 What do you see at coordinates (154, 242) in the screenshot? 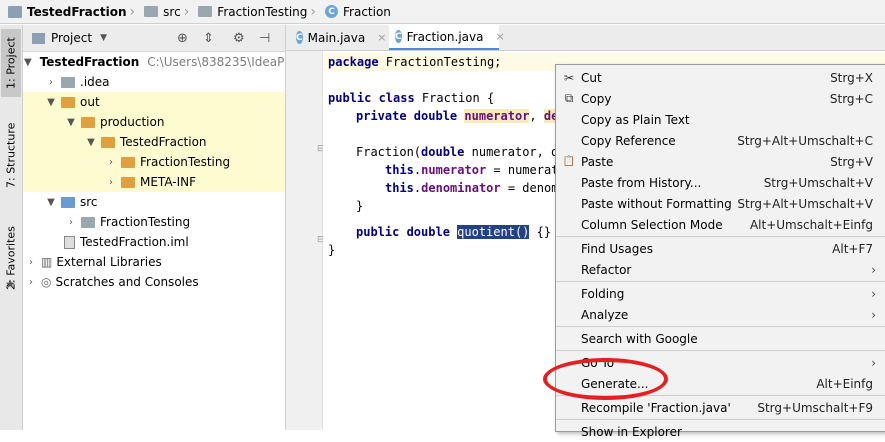
I see `tree-row-iml: TestedFraction.iml` at bounding box center [154, 242].